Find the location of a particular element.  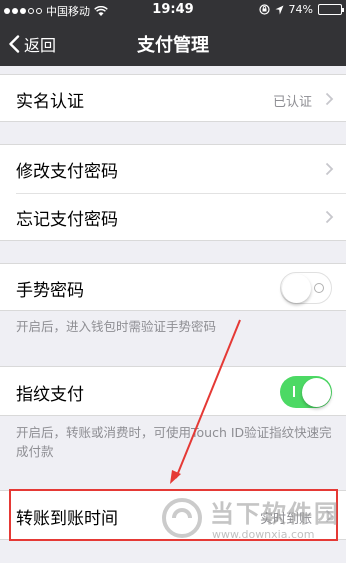

gesture-password-cell: 手势密码 is located at coordinates (173, 287).